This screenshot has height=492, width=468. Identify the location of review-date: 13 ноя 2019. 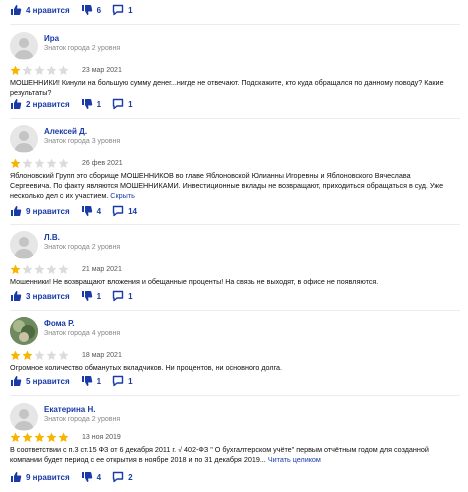
(101, 437).